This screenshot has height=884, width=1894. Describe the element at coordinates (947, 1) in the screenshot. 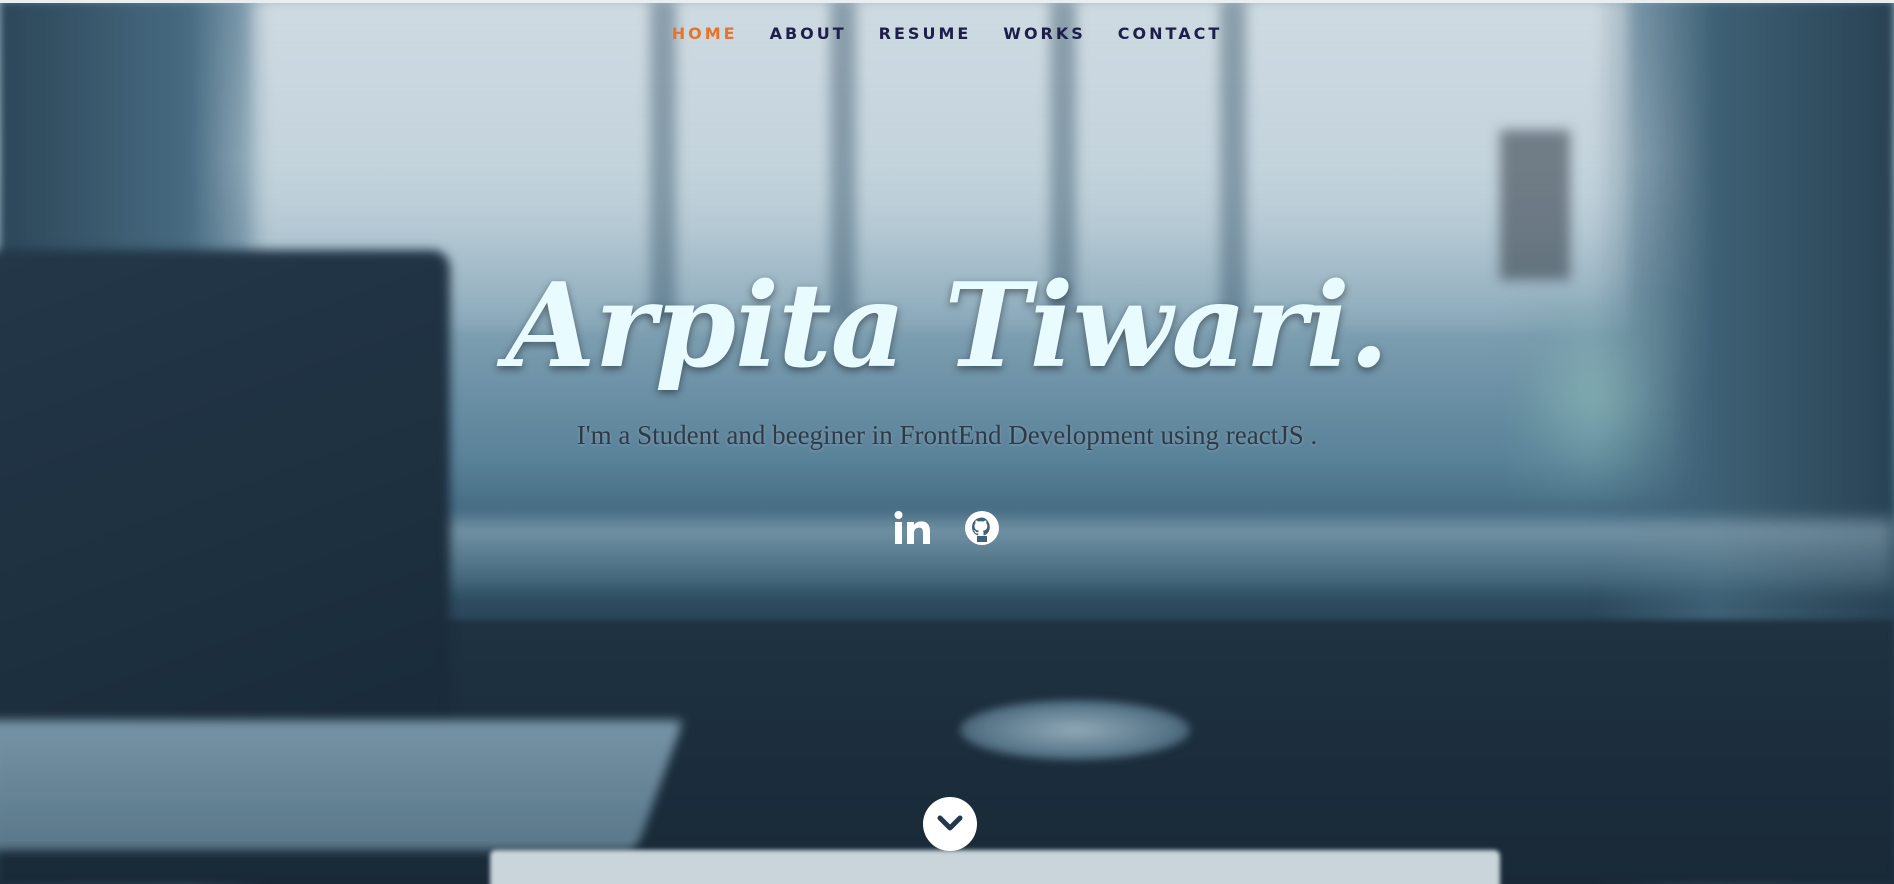

I see `top-strip` at that location.